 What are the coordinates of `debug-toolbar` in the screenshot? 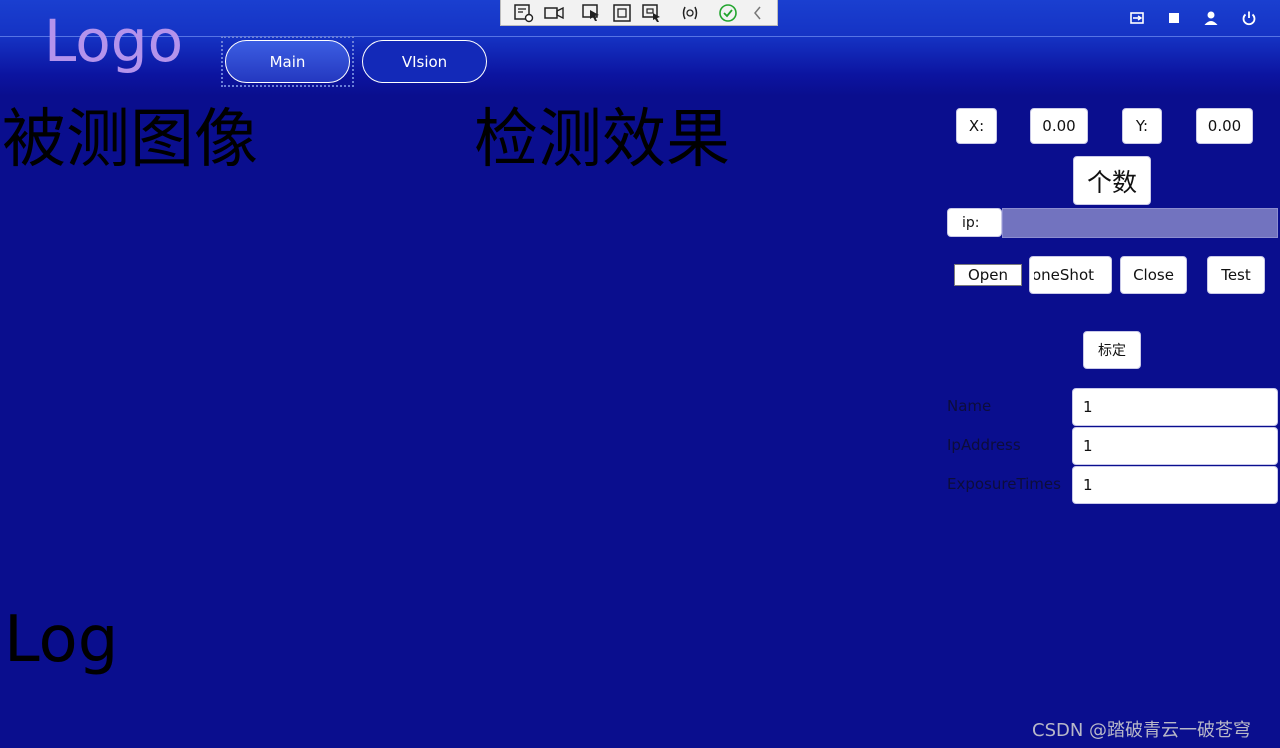 It's located at (639, 13).